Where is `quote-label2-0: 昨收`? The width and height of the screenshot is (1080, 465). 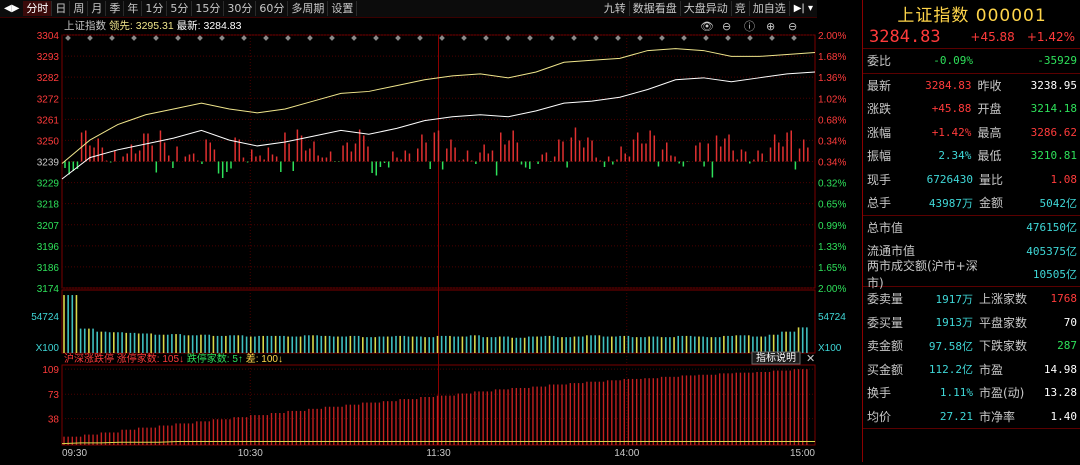
quote-label2-0: 昨收 is located at coordinates (989, 85).